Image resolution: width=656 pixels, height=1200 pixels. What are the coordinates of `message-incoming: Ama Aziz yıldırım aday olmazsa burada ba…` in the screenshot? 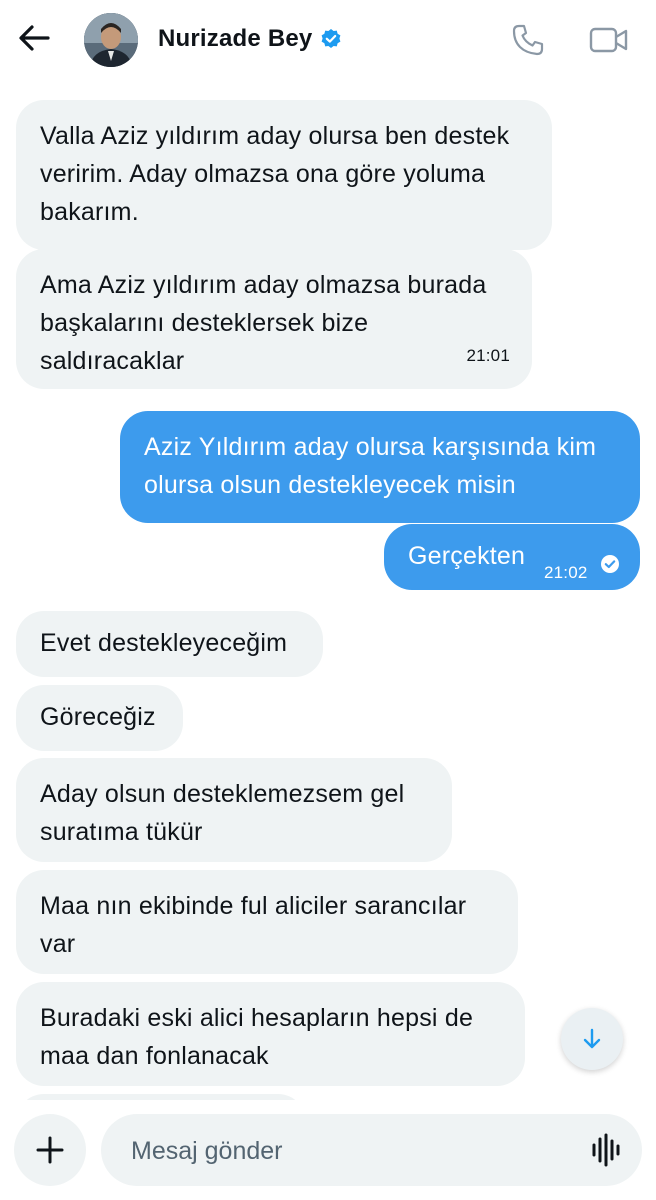 It's located at (274, 319).